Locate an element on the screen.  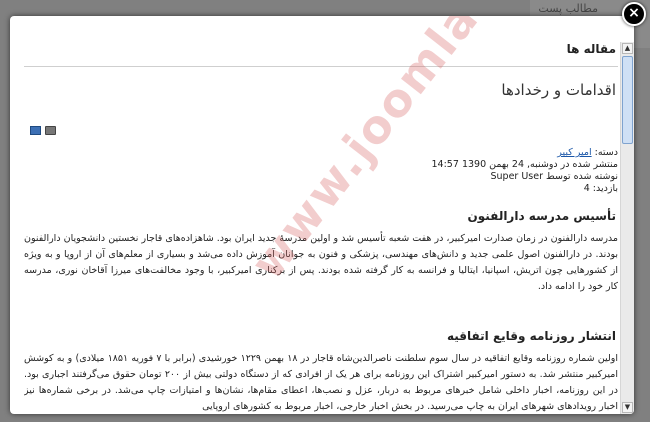
close-button: × is located at coordinates (634, 14).